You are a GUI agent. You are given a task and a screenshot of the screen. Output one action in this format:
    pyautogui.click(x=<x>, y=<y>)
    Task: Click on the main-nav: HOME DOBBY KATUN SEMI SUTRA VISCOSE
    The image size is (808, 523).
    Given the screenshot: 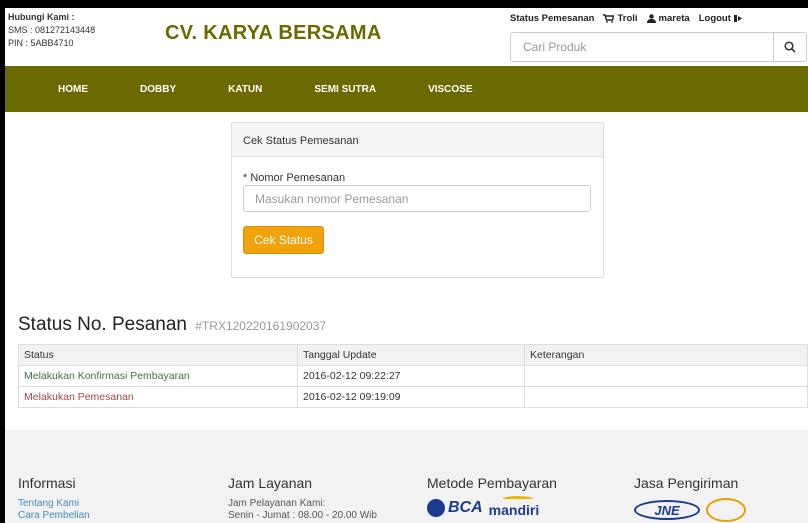 What is the action you would take?
    pyautogui.click(x=406, y=89)
    